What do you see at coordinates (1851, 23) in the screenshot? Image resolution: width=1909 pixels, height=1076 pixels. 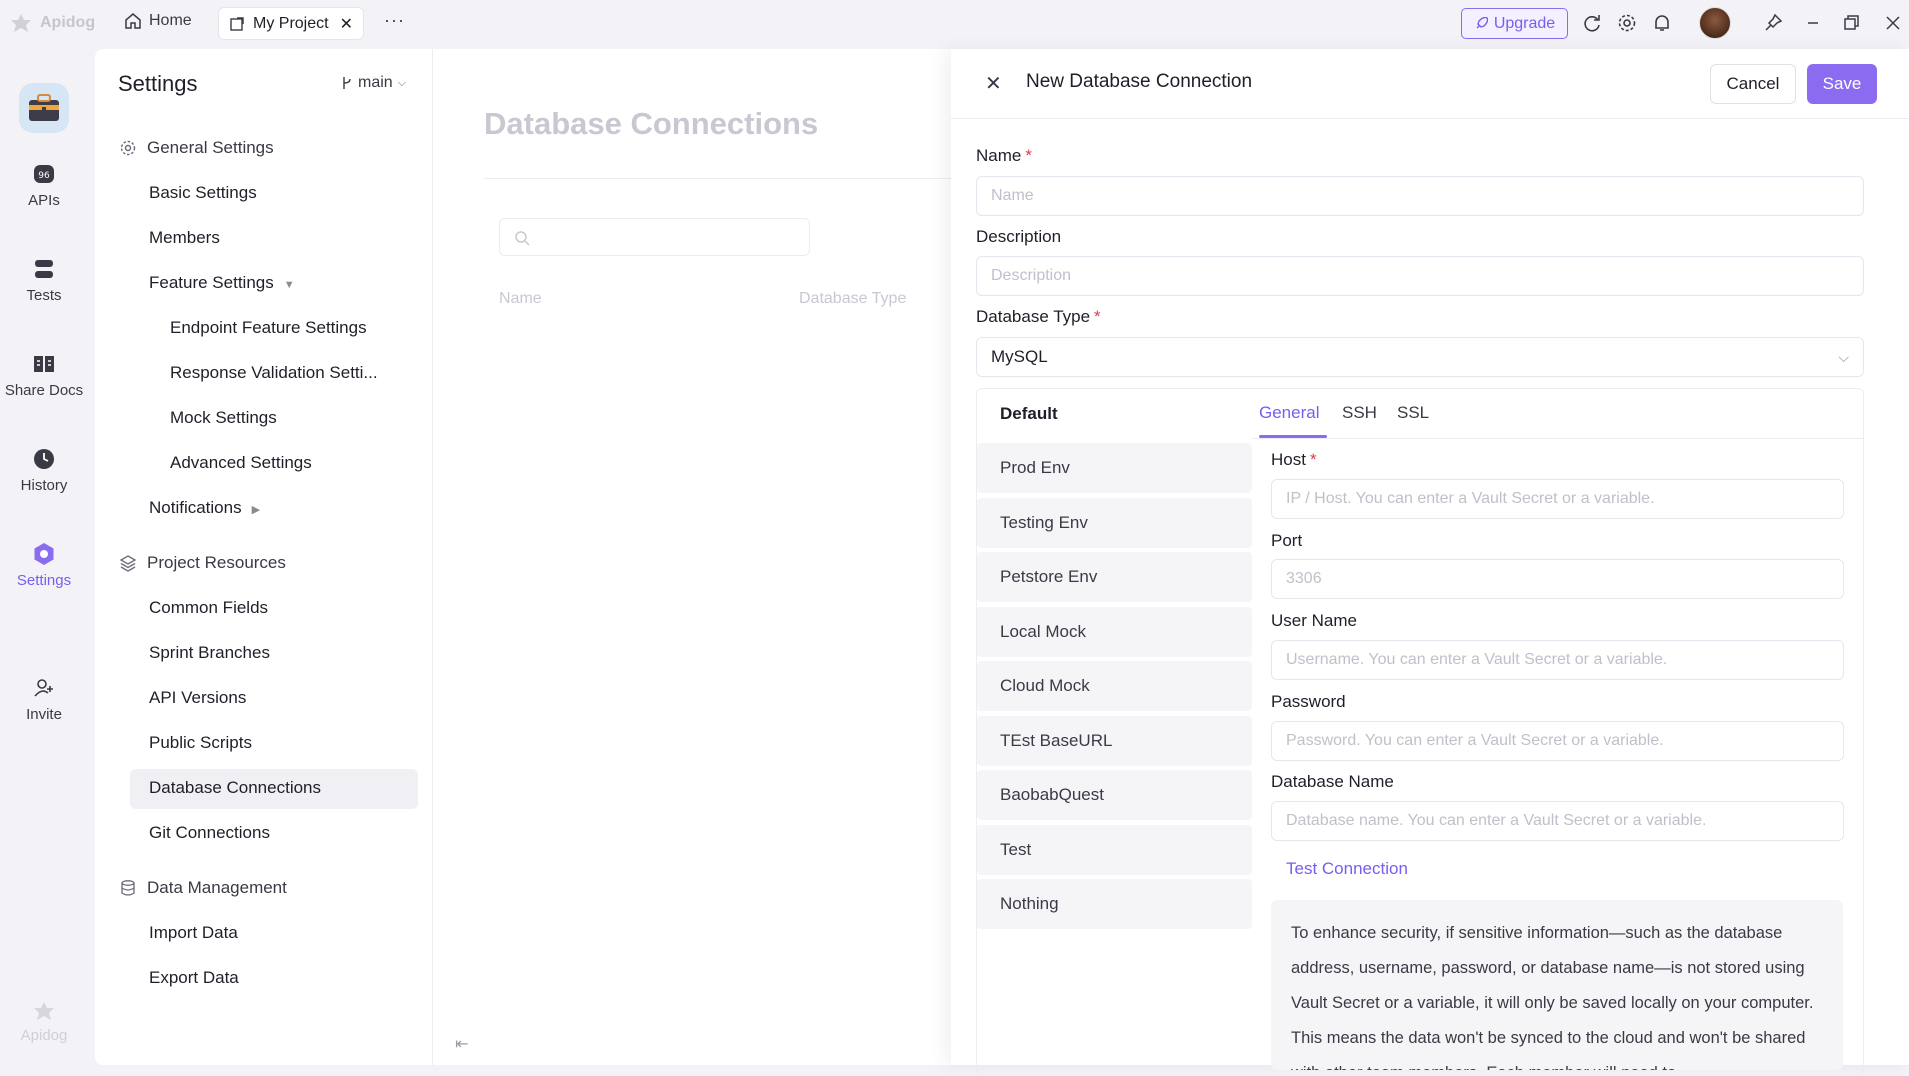 I see `restore-icon` at bounding box center [1851, 23].